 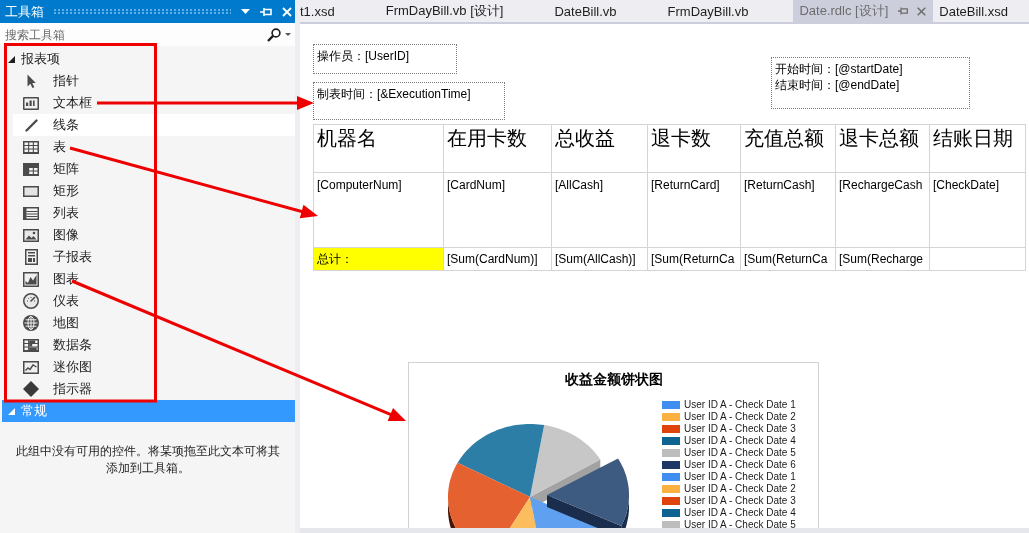 I want to click on table-cell: [ReturnCash], so click(x=788, y=210).